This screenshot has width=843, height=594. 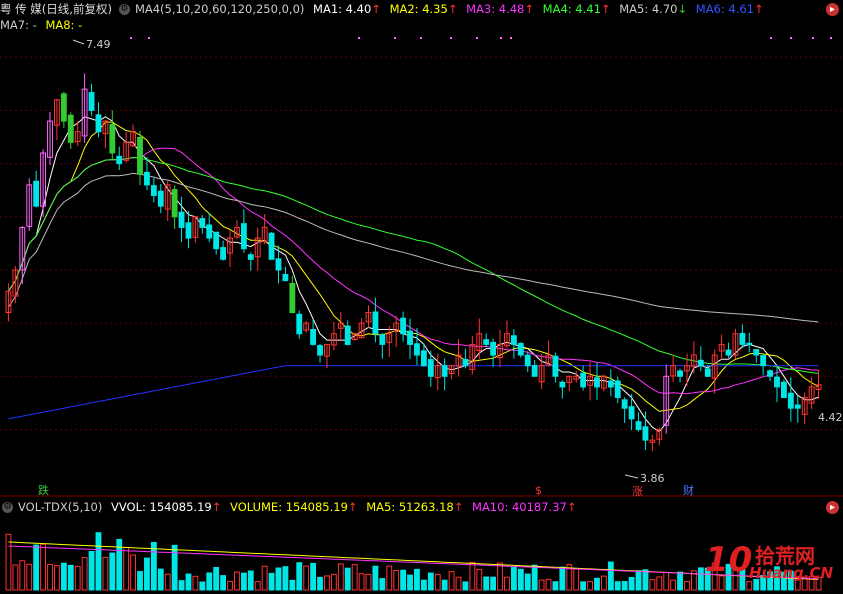 I want to click on high-pointer, so click(x=78, y=42).